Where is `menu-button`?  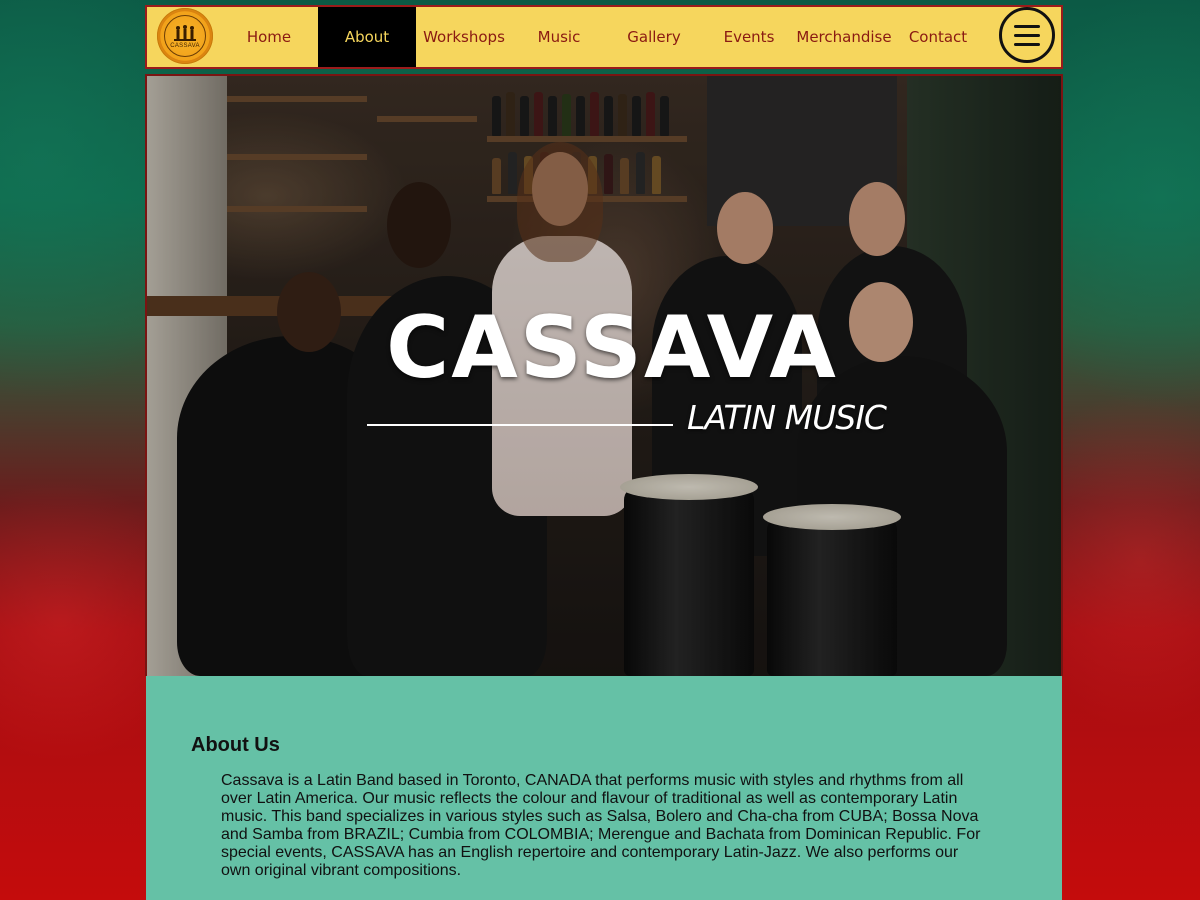 menu-button is located at coordinates (1027, 35).